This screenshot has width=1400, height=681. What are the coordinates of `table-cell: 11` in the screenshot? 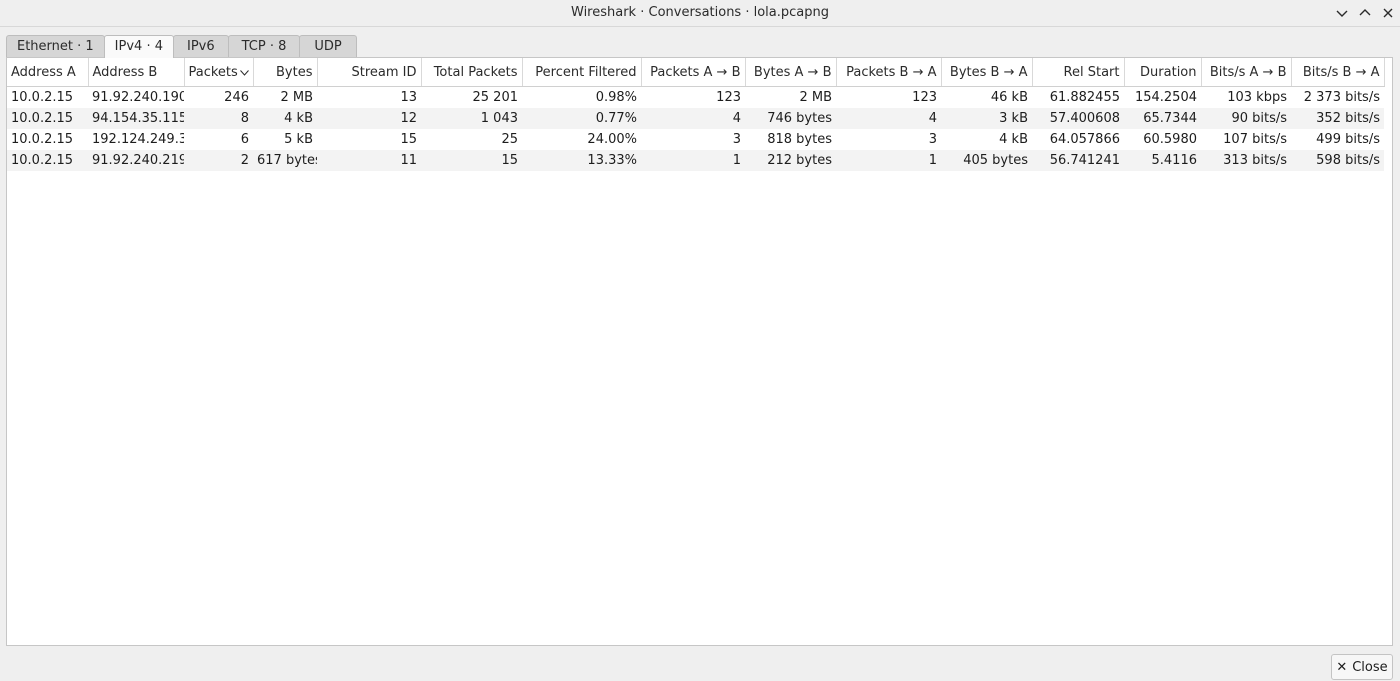 It's located at (369, 160).